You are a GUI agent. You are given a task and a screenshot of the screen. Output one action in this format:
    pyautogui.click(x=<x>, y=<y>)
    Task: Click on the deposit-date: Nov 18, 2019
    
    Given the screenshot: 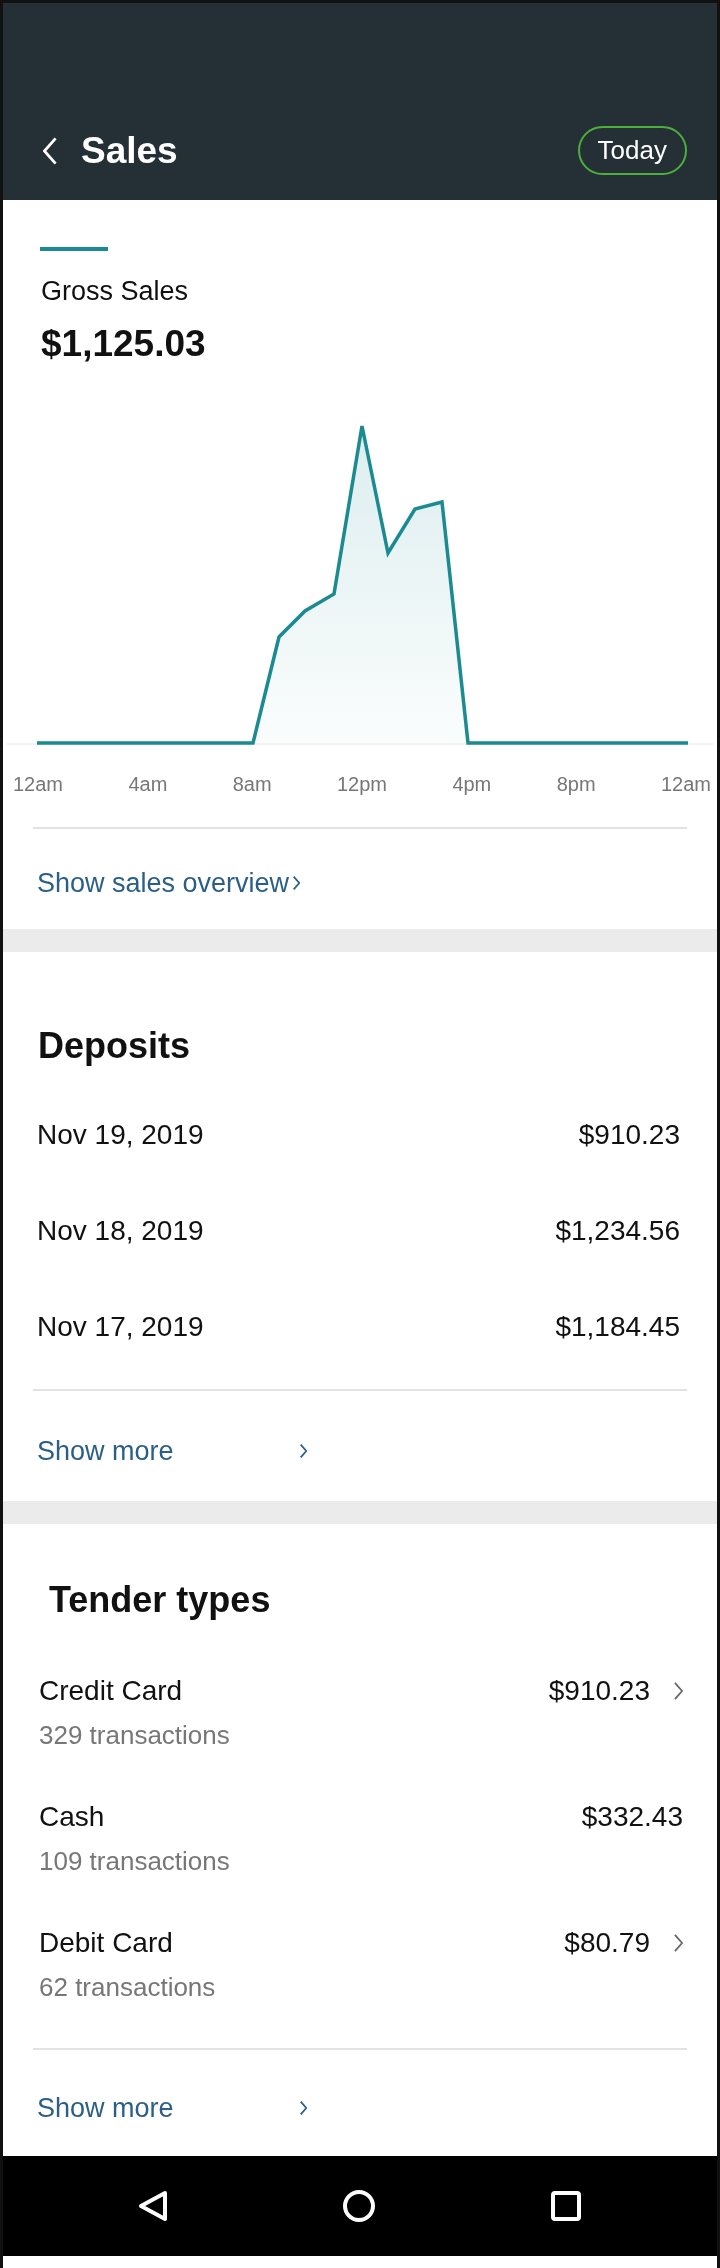 What is the action you would take?
    pyautogui.click(x=120, y=1231)
    